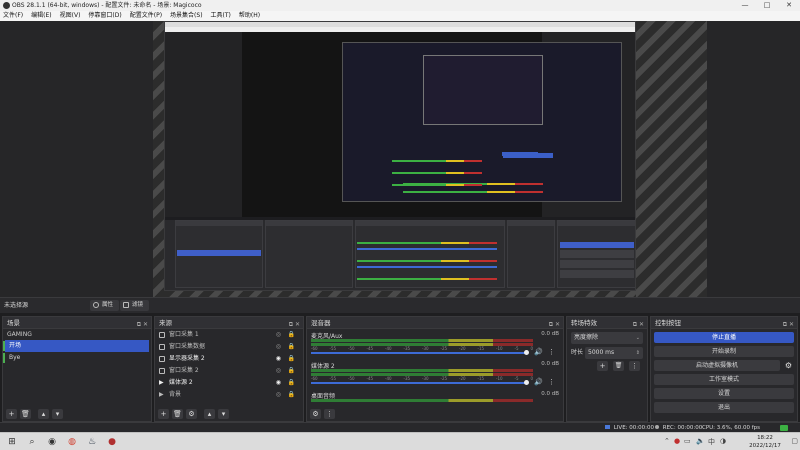 This screenshot has height=450, width=800. Describe the element at coordinates (607, 323) in the screenshot. I see `transitions-dock-header: 转场特效 ⧉ ✕` at that location.